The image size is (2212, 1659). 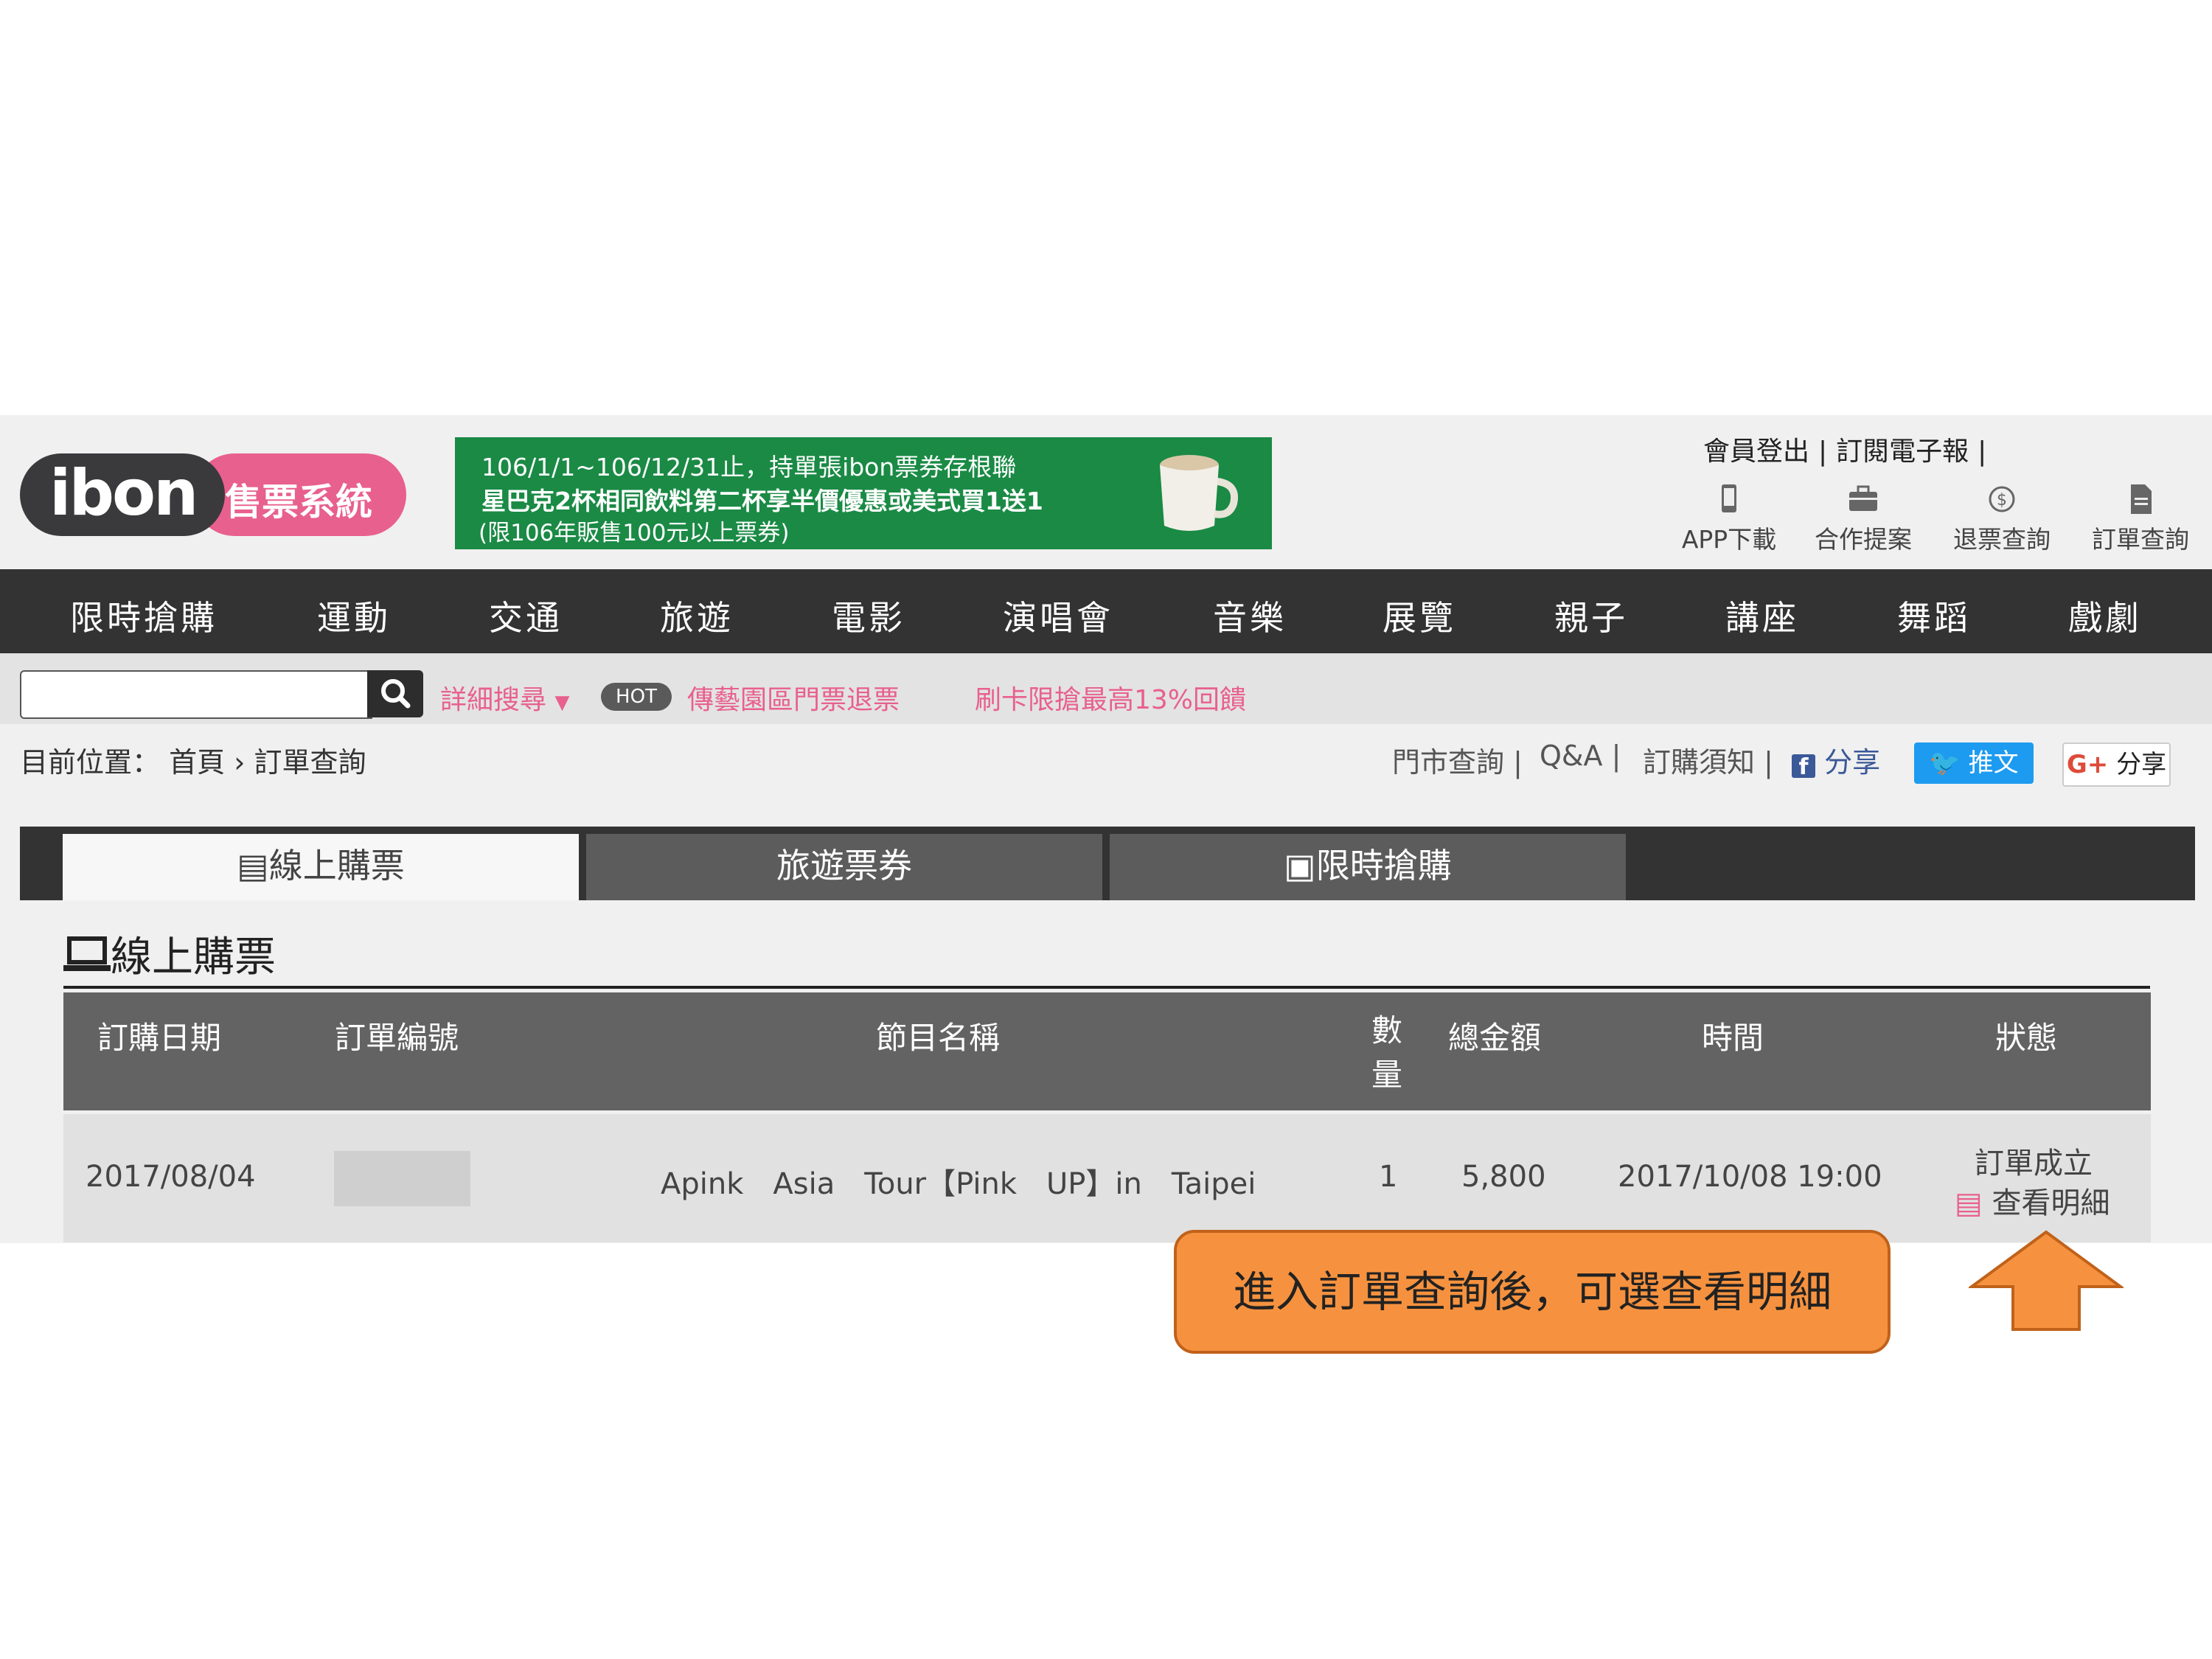 I want to click on banner-line-2: 星巴克2杯相同飲料第二杯享半價優惠或美式買1送1, so click(x=762, y=501).